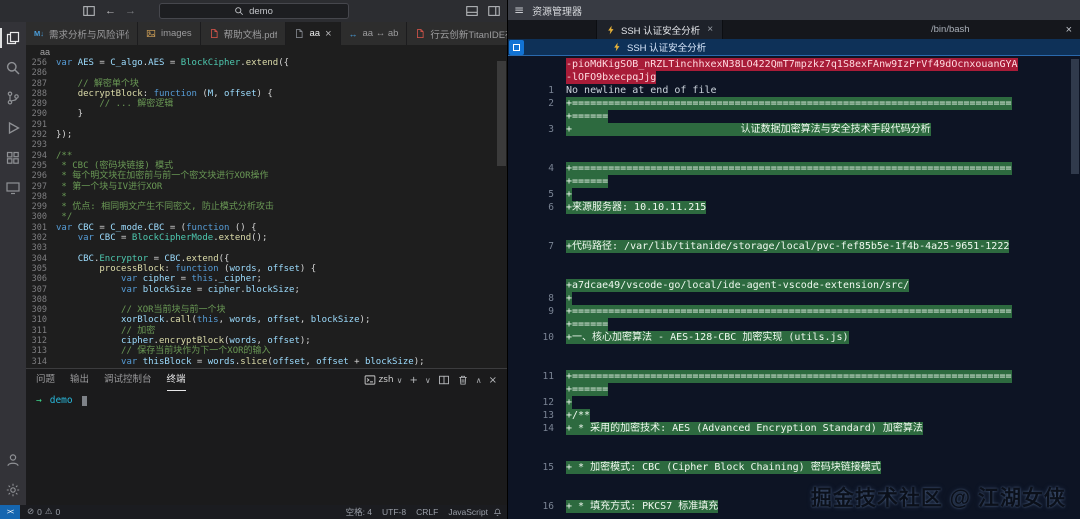  What do you see at coordinates (551, 207) in the screenshot?
I see `diff-line-number: 6` at bounding box center [551, 207].